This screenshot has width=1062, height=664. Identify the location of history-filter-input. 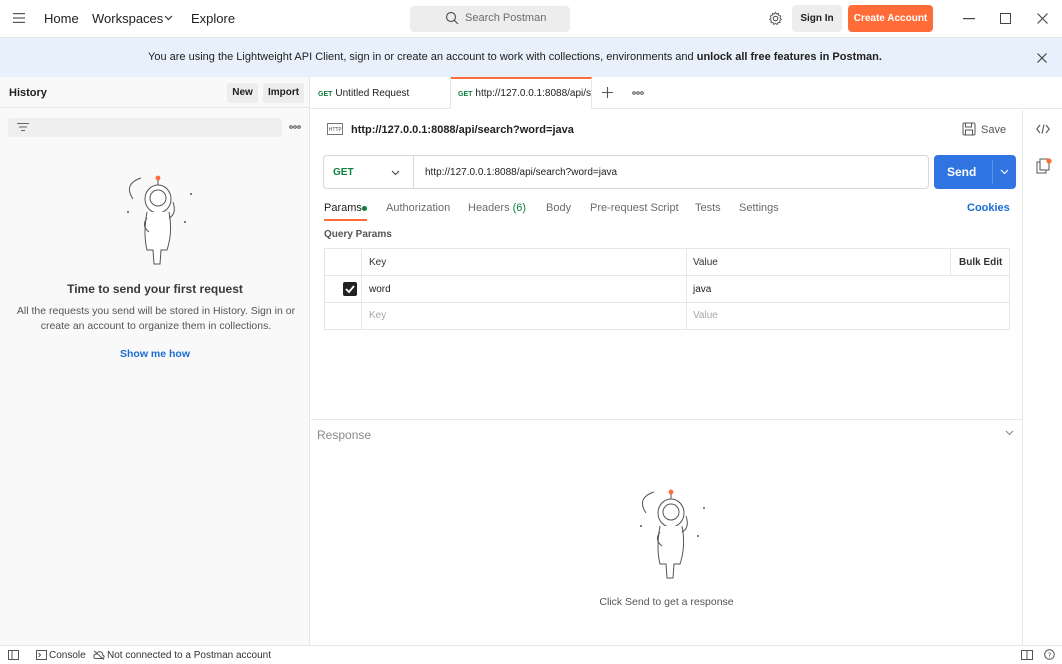
(145, 127).